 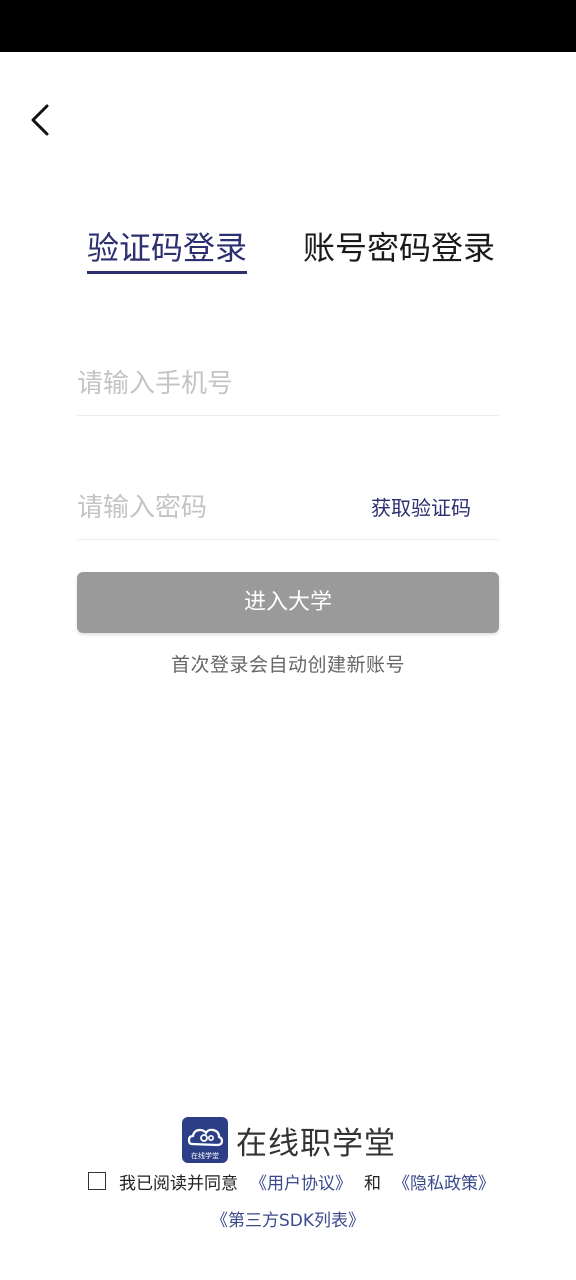 I want to click on tab-password-login: 账号密码登录, so click(x=399, y=249).